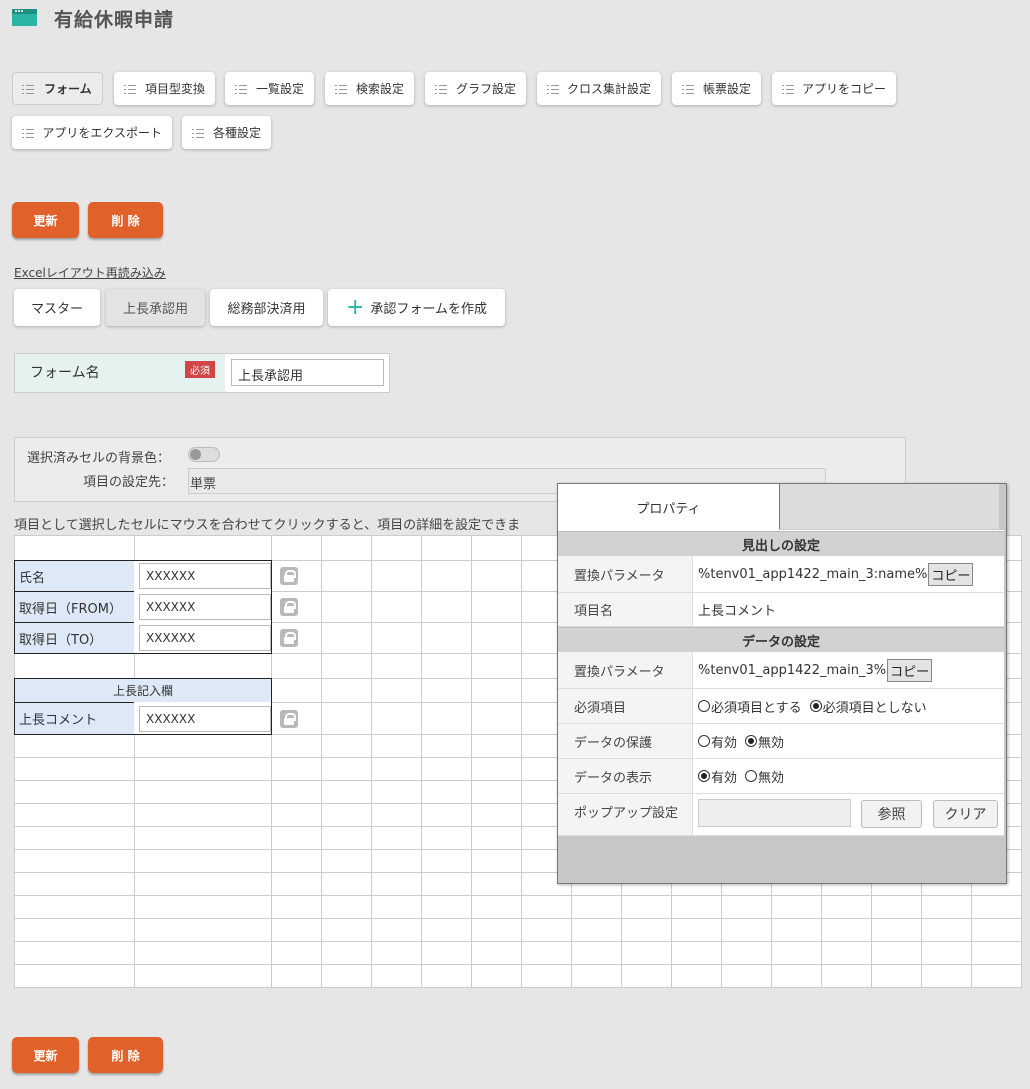 The height and width of the screenshot is (1089, 1030). I want to click on update-button-bottom: 更新, so click(45, 1055).